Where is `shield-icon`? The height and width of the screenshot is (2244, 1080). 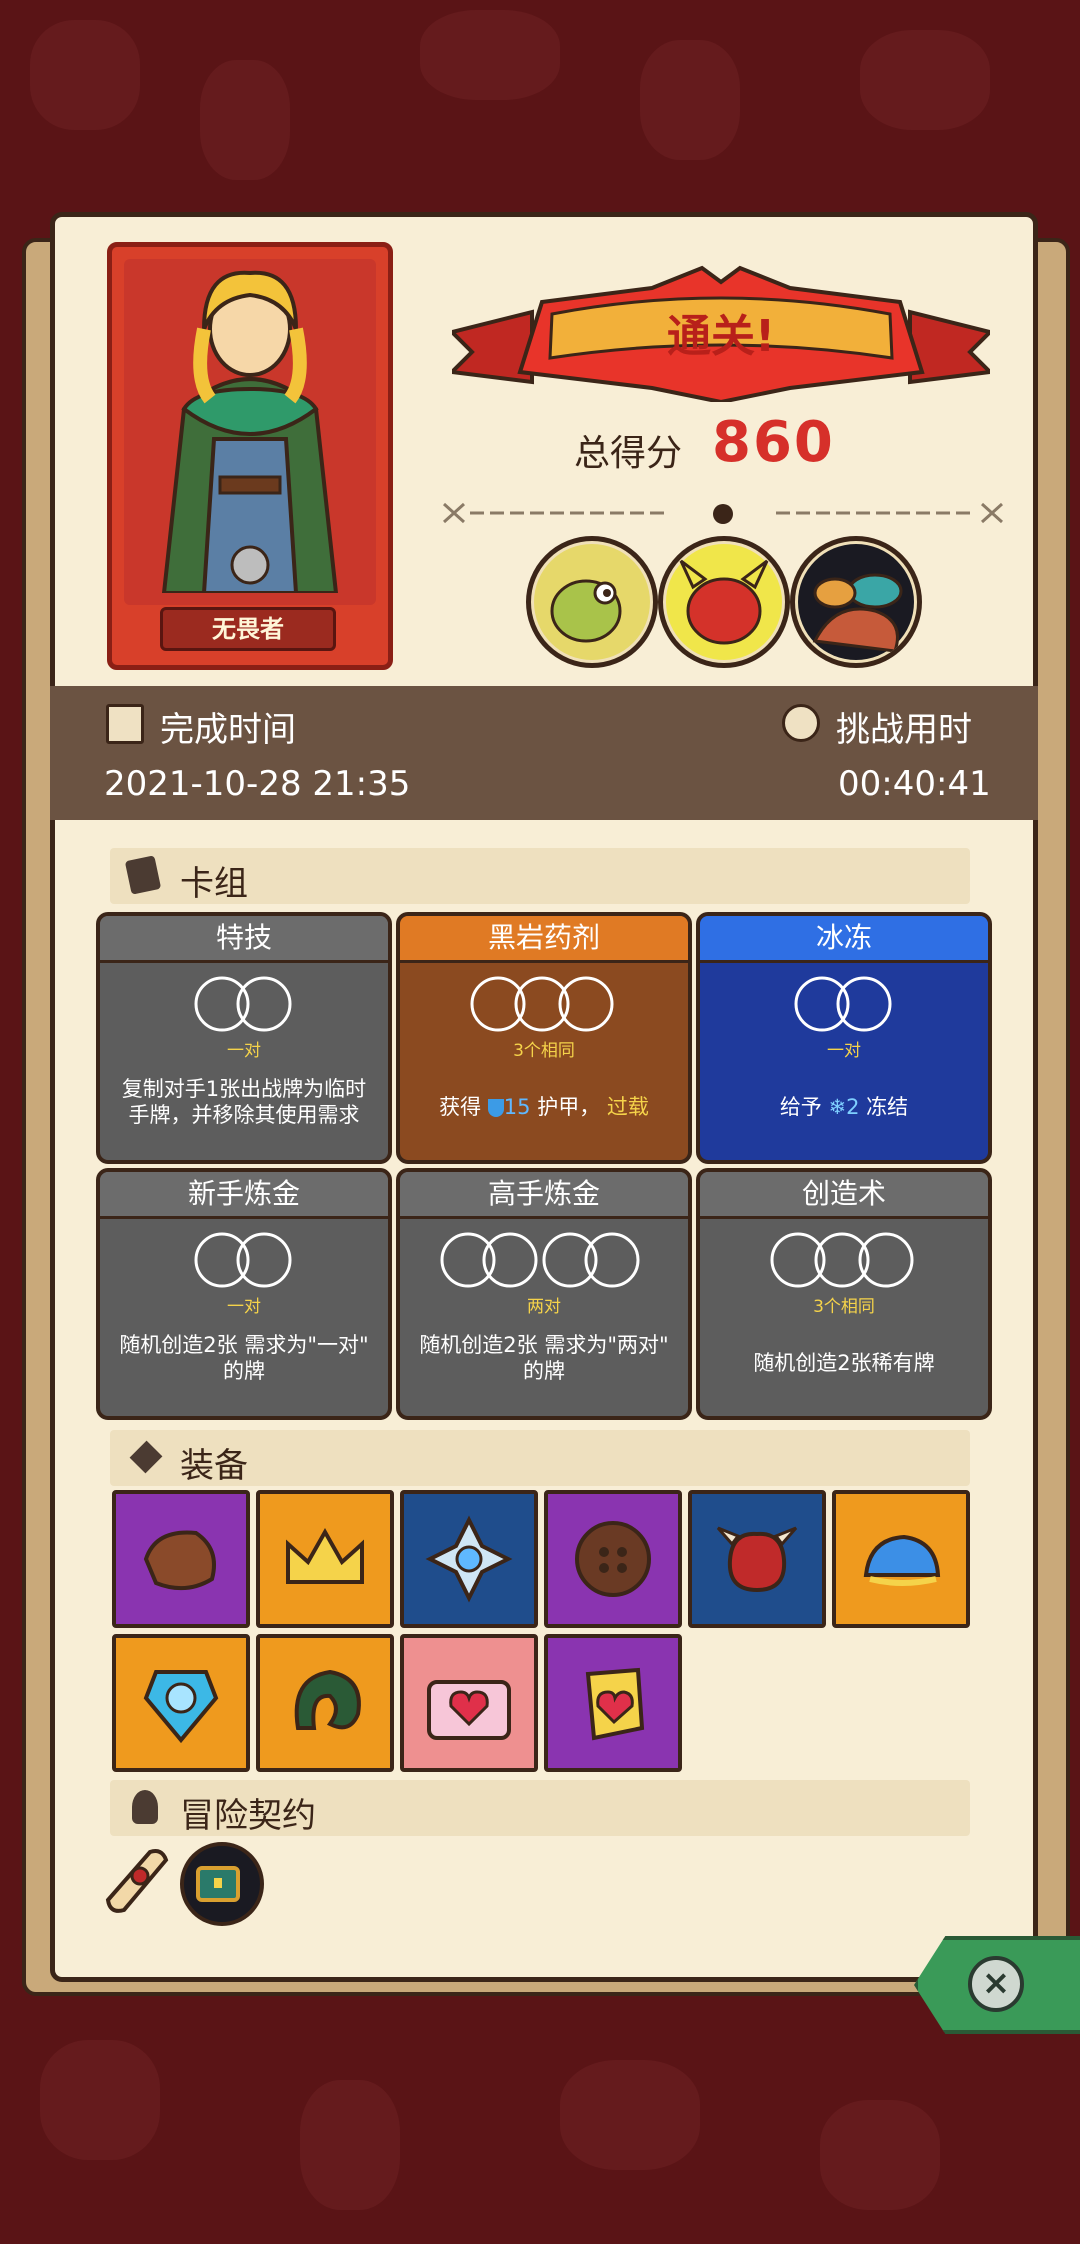
shield-icon is located at coordinates (495, 1108).